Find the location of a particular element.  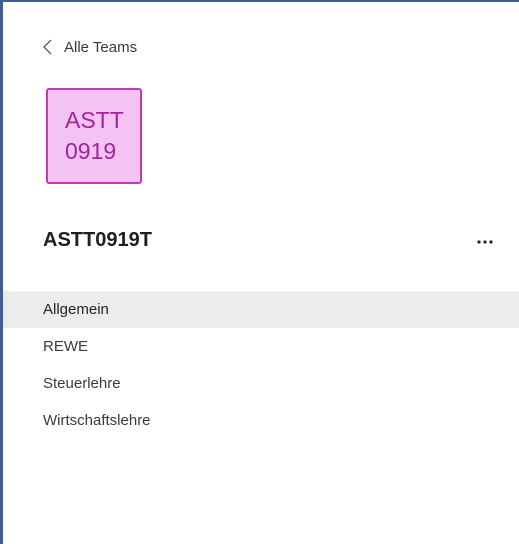

chevron-left-icon is located at coordinates (47, 47).